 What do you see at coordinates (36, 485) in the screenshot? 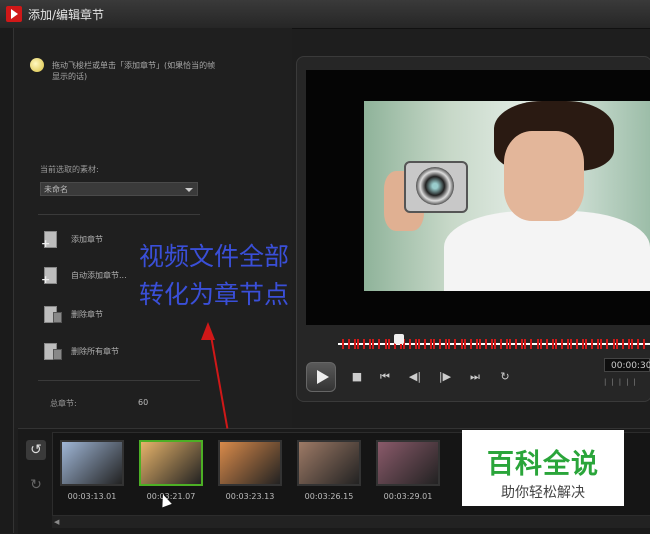
I see `redo-icon: ↻` at bounding box center [36, 485].